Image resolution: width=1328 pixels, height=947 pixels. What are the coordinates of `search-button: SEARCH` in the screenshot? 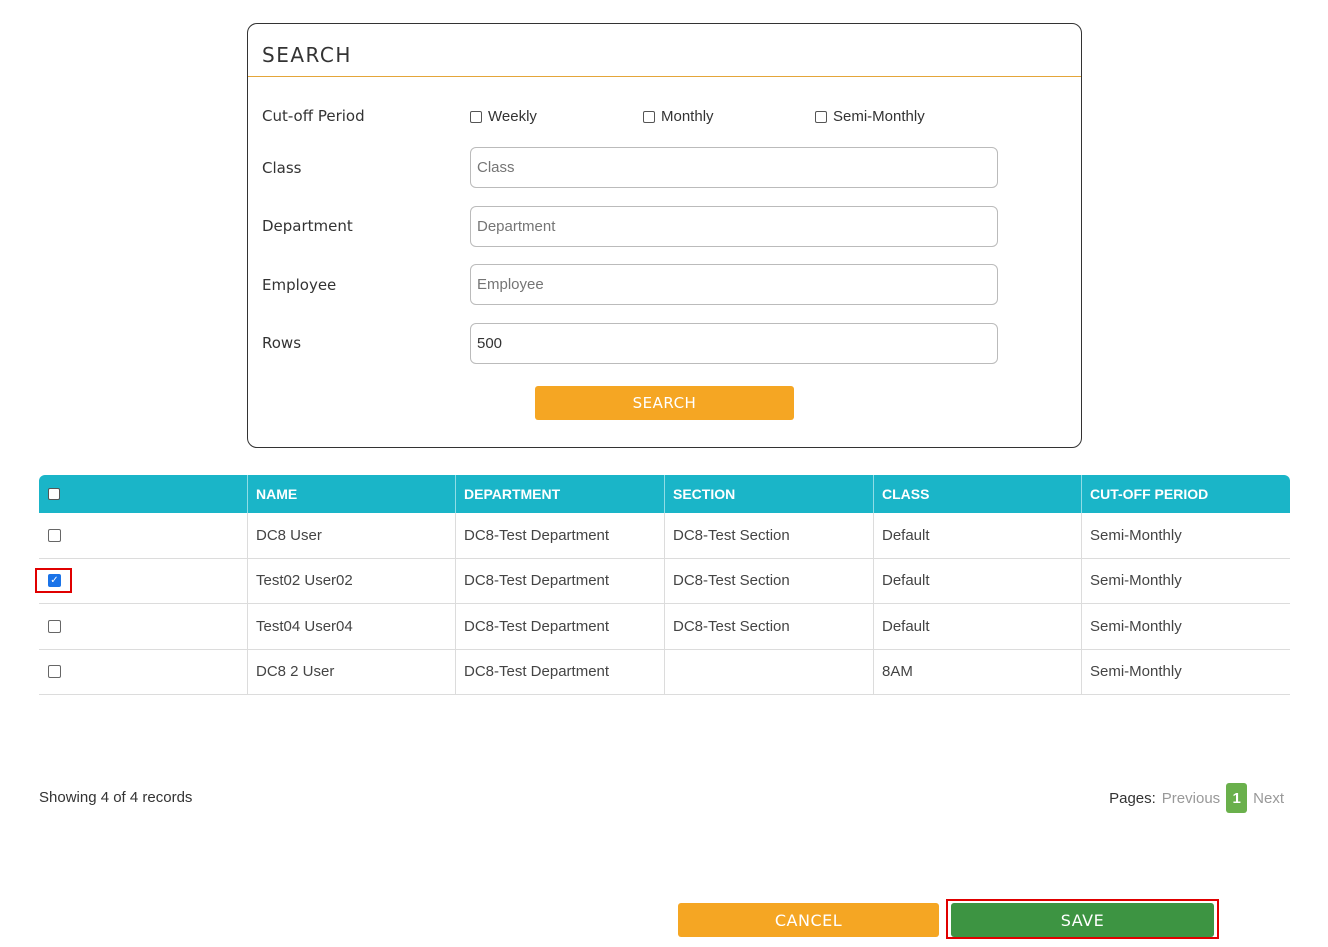 It's located at (664, 403).